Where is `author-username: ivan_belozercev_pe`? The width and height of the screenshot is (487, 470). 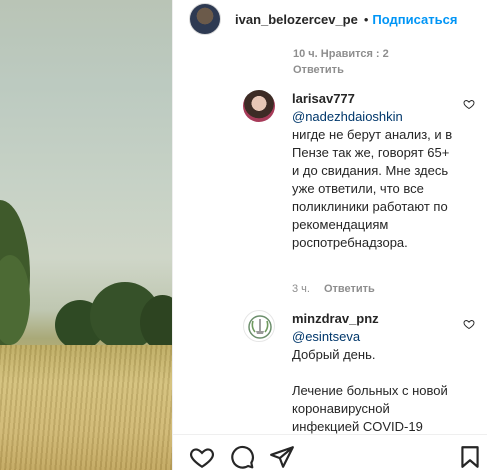
author-username: ivan_belozercev_pe is located at coordinates (296, 19).